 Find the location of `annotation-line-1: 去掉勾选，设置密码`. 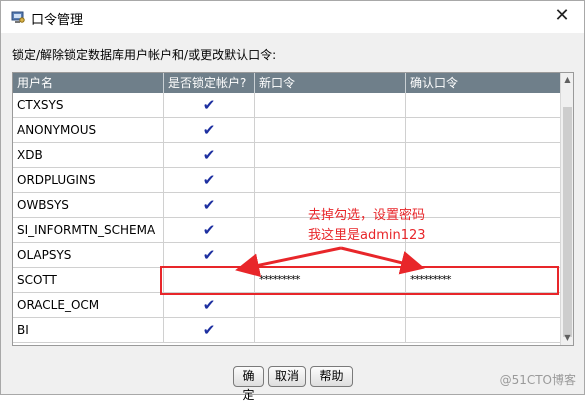

annotation-line-1: 去掉勾选，设置密码 is located at coordinates (367, 215).